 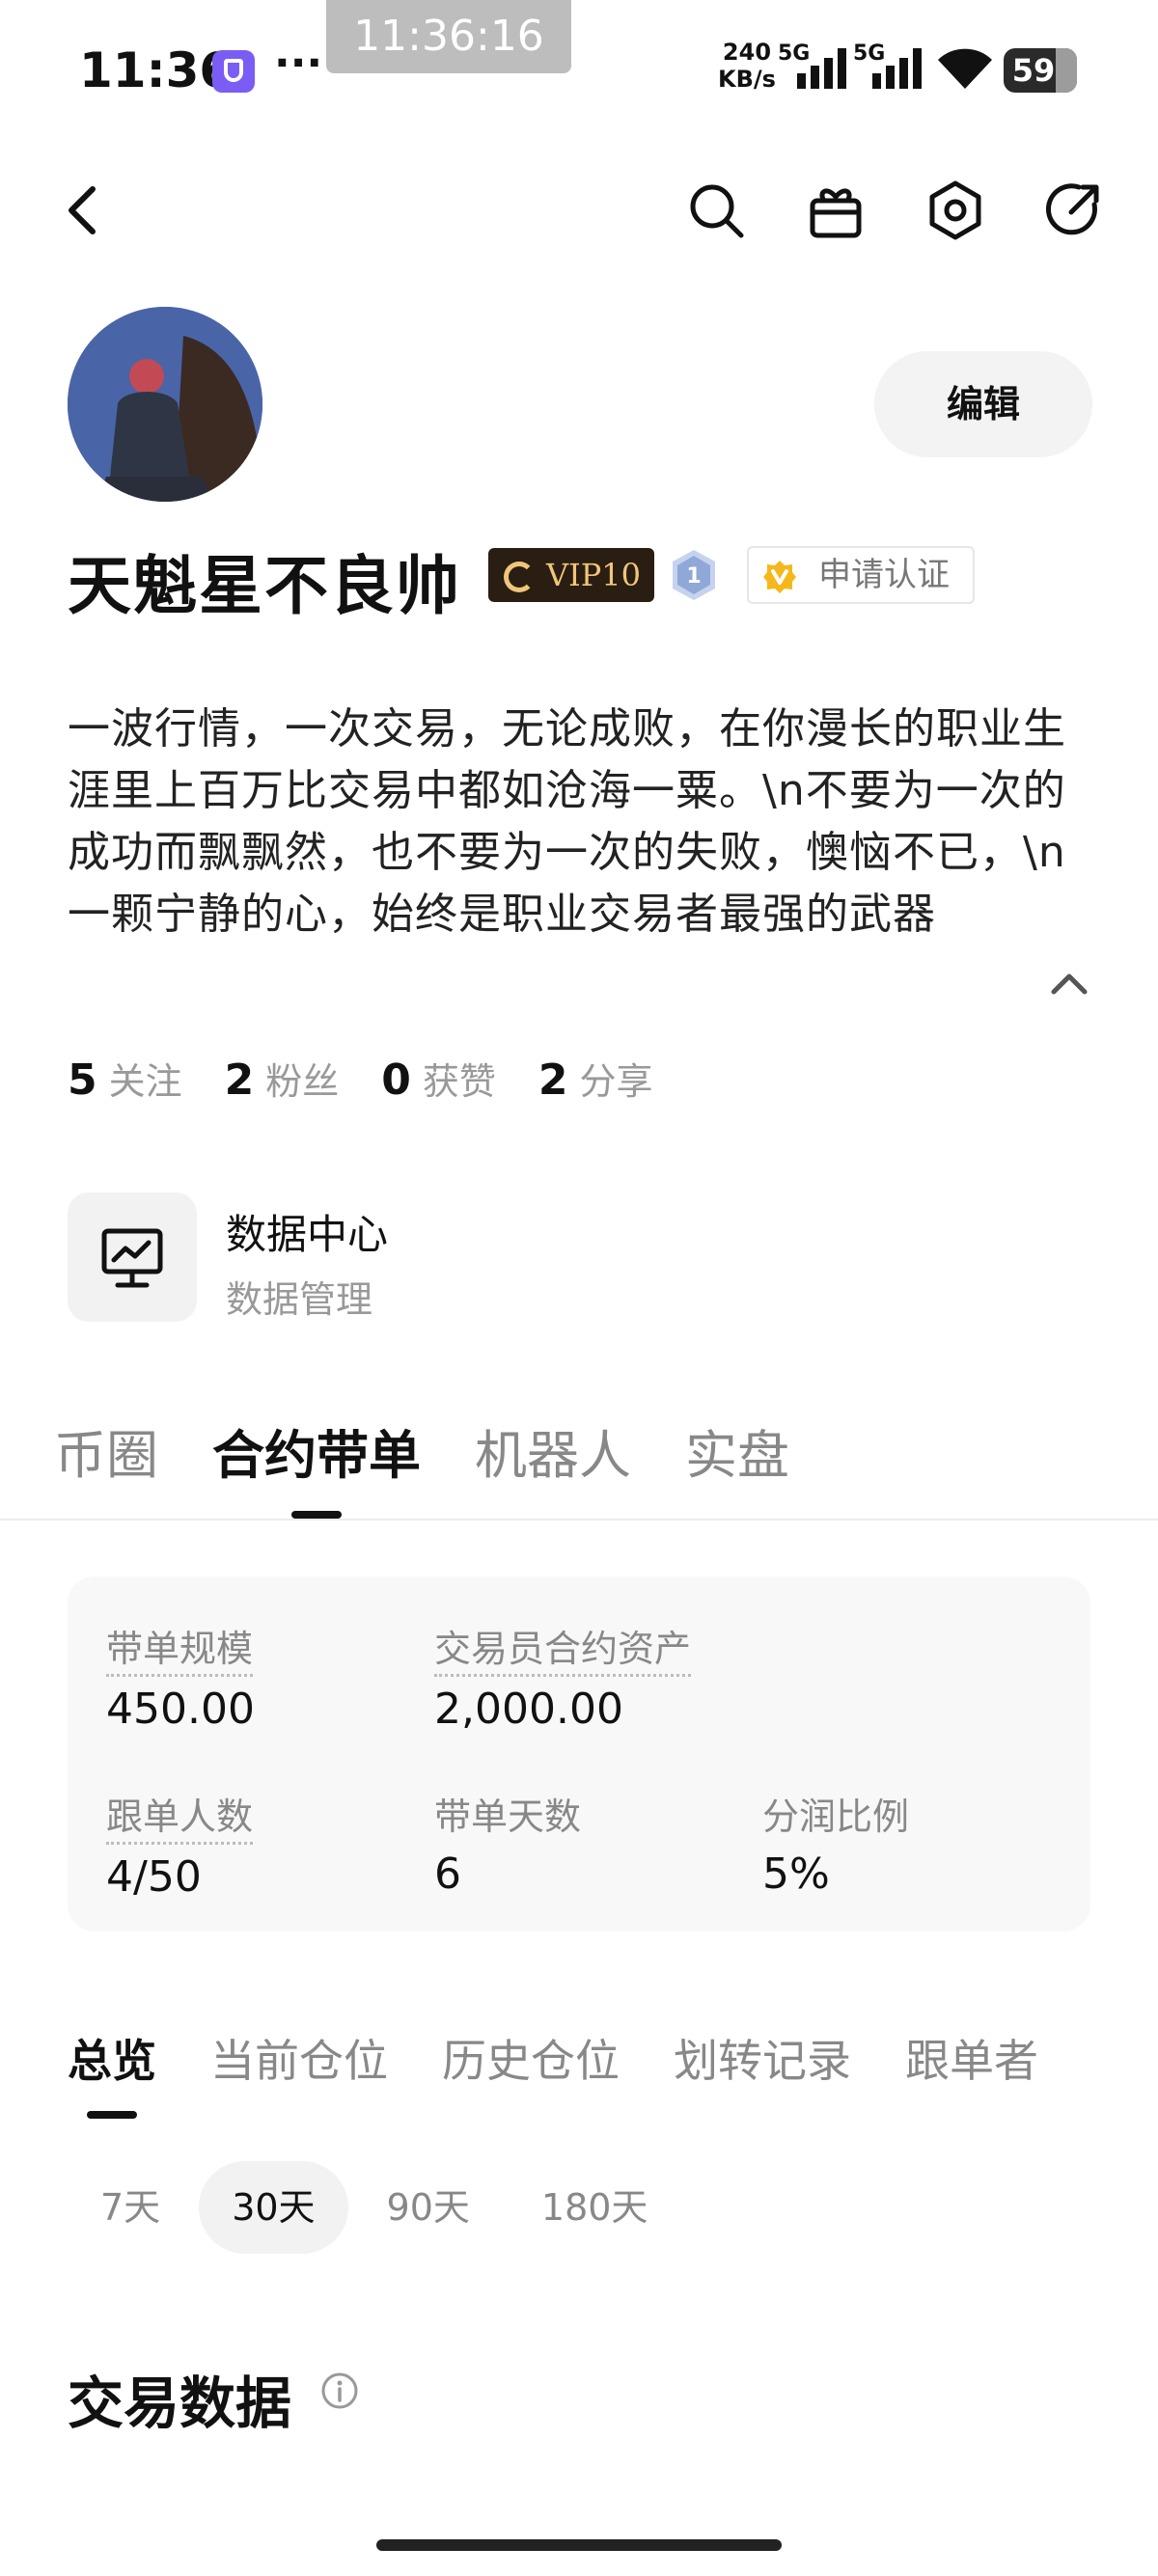 What do you see at coordinates (1073, 210) in the screenshot?
I see `share-icon` at bounding box center [1073, 210].